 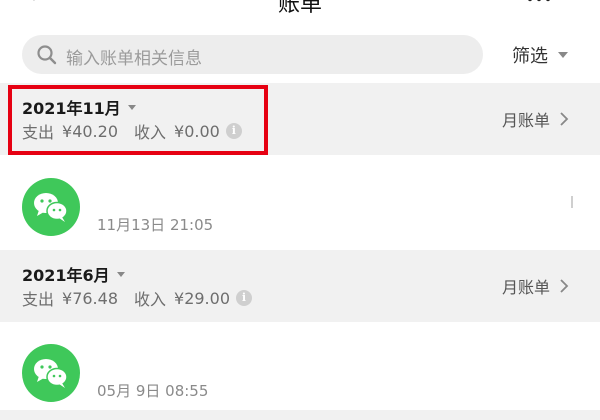 I want to click on filter-button: 筛选, so click(x=540, y=55).